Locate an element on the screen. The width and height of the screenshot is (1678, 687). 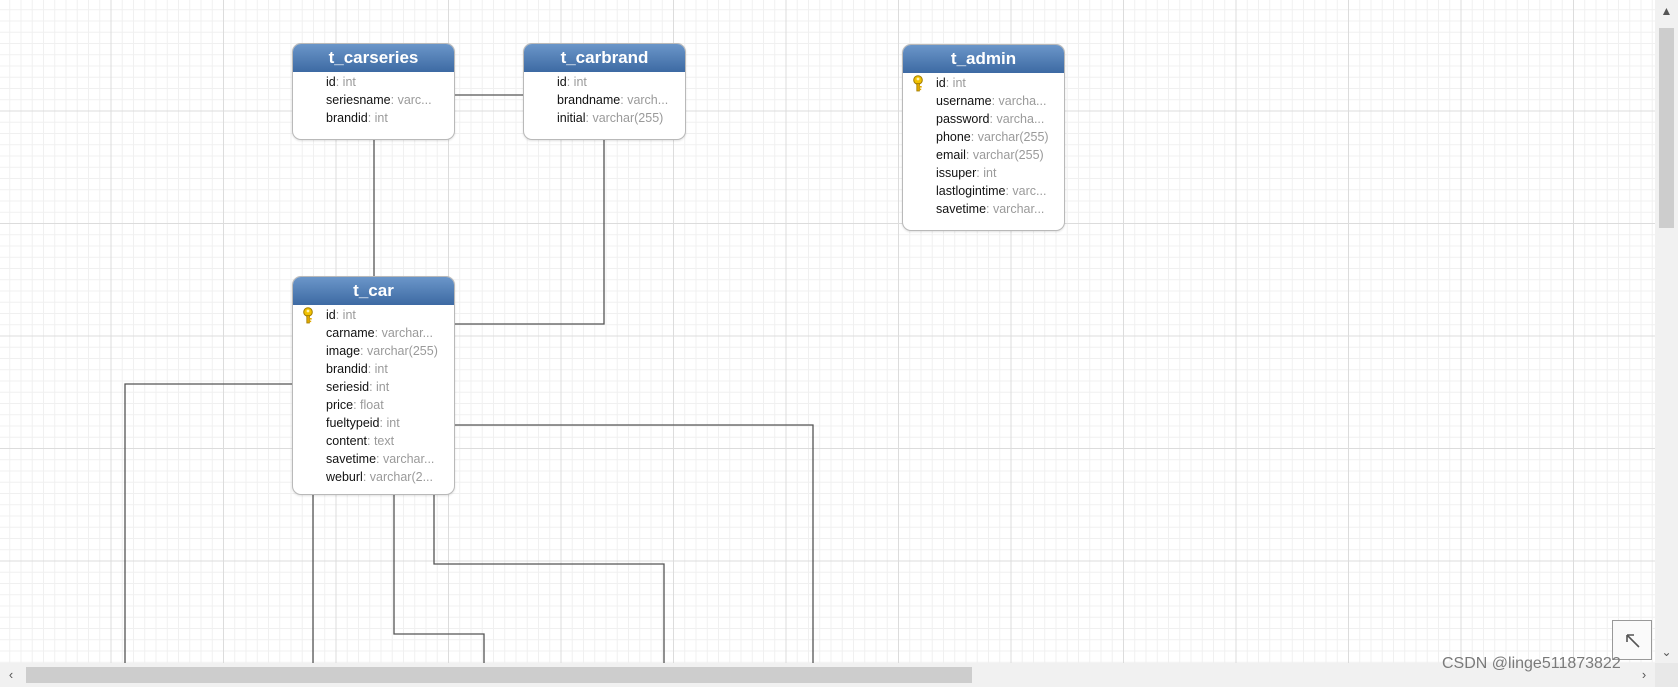
field-name: initial is located at coordinates (571, 118).